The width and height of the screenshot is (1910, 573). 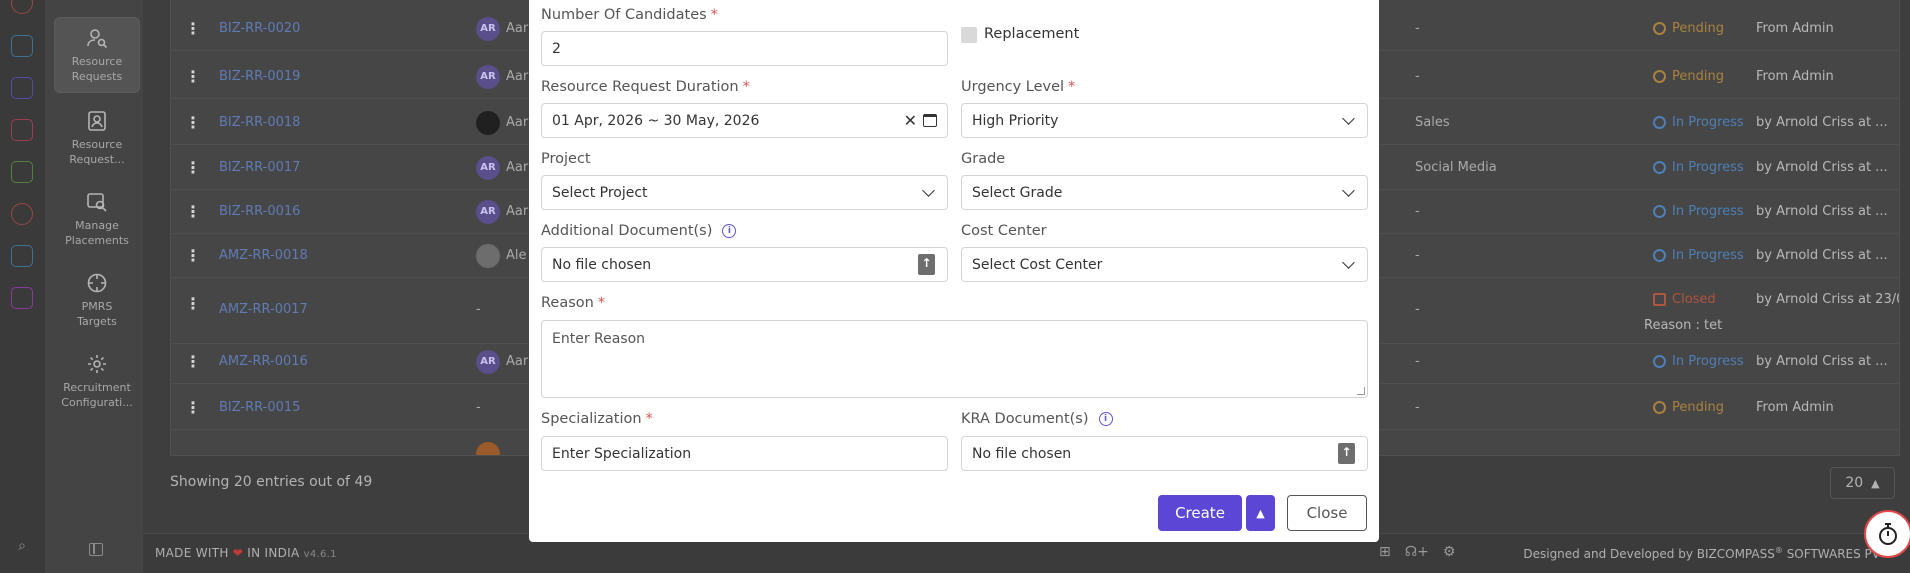 What do you see at coordinates (1164, 453) in the screenshot?
I see `kra-docs-file-input: No file chosen` at bounding box center [1164, 453].